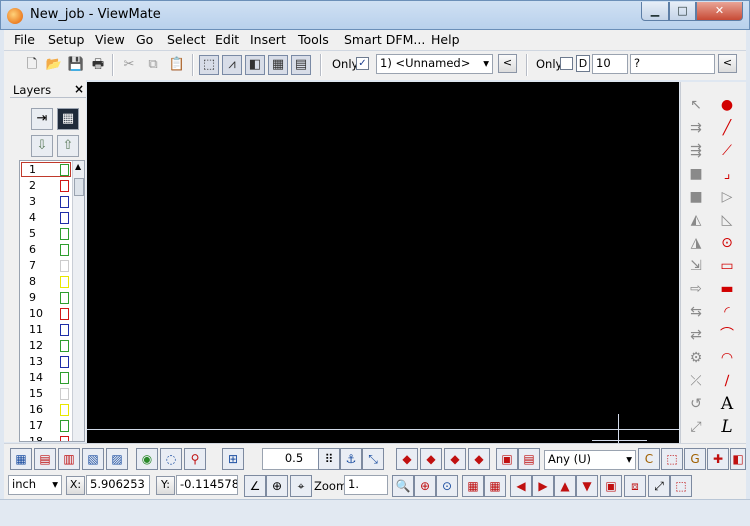 The height and width of the screenshot is (526, 750). What do you see at coordinates (232, 65) in the screenshot?
I see `measure-tool-icon: ⩘` at bounding box center [232, 65].